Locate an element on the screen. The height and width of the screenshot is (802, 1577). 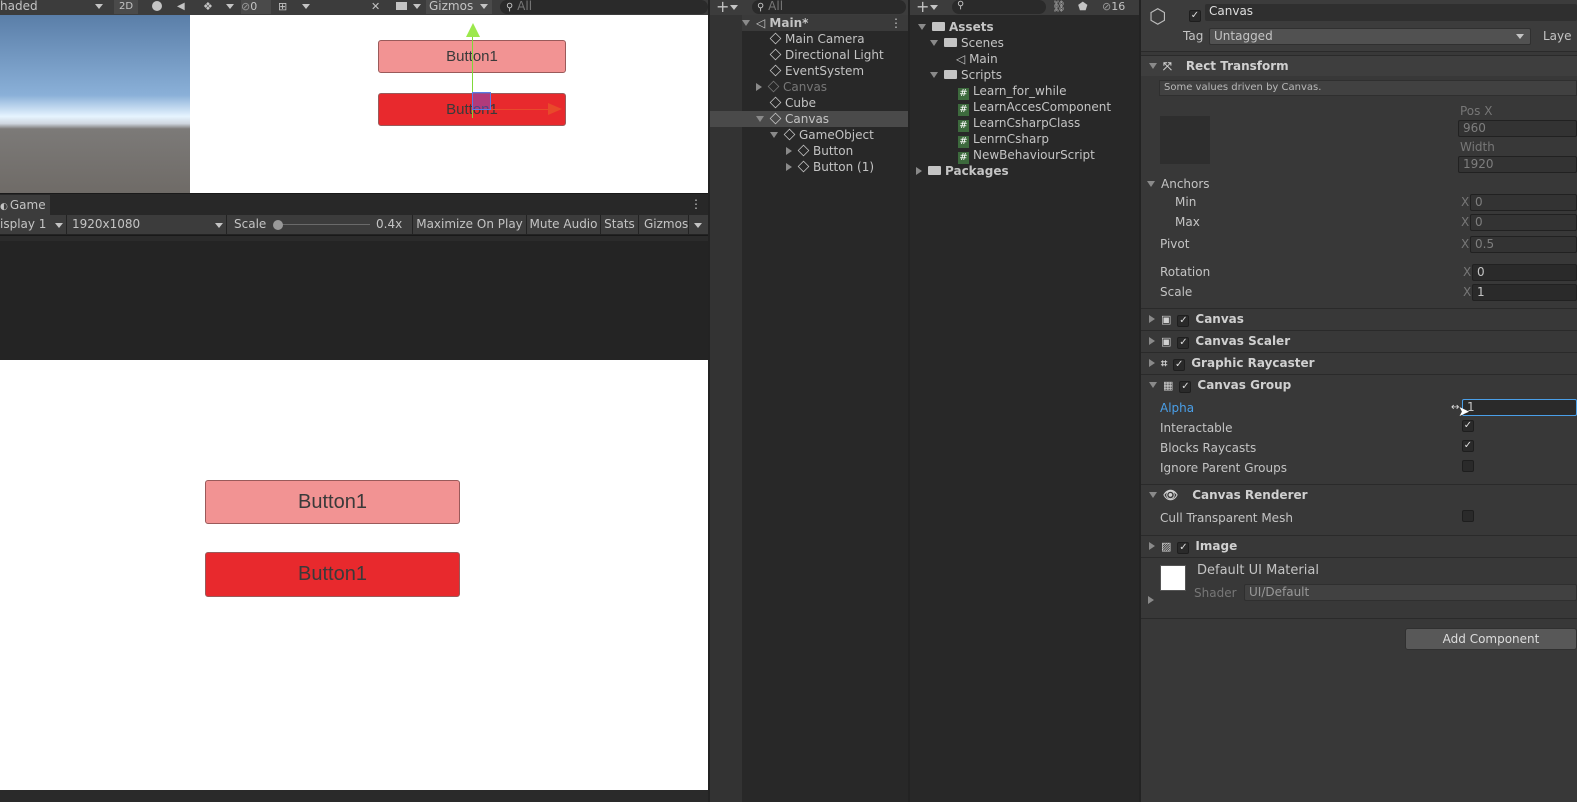
tools-icon: ✕ is located at coordinates (375, 6).